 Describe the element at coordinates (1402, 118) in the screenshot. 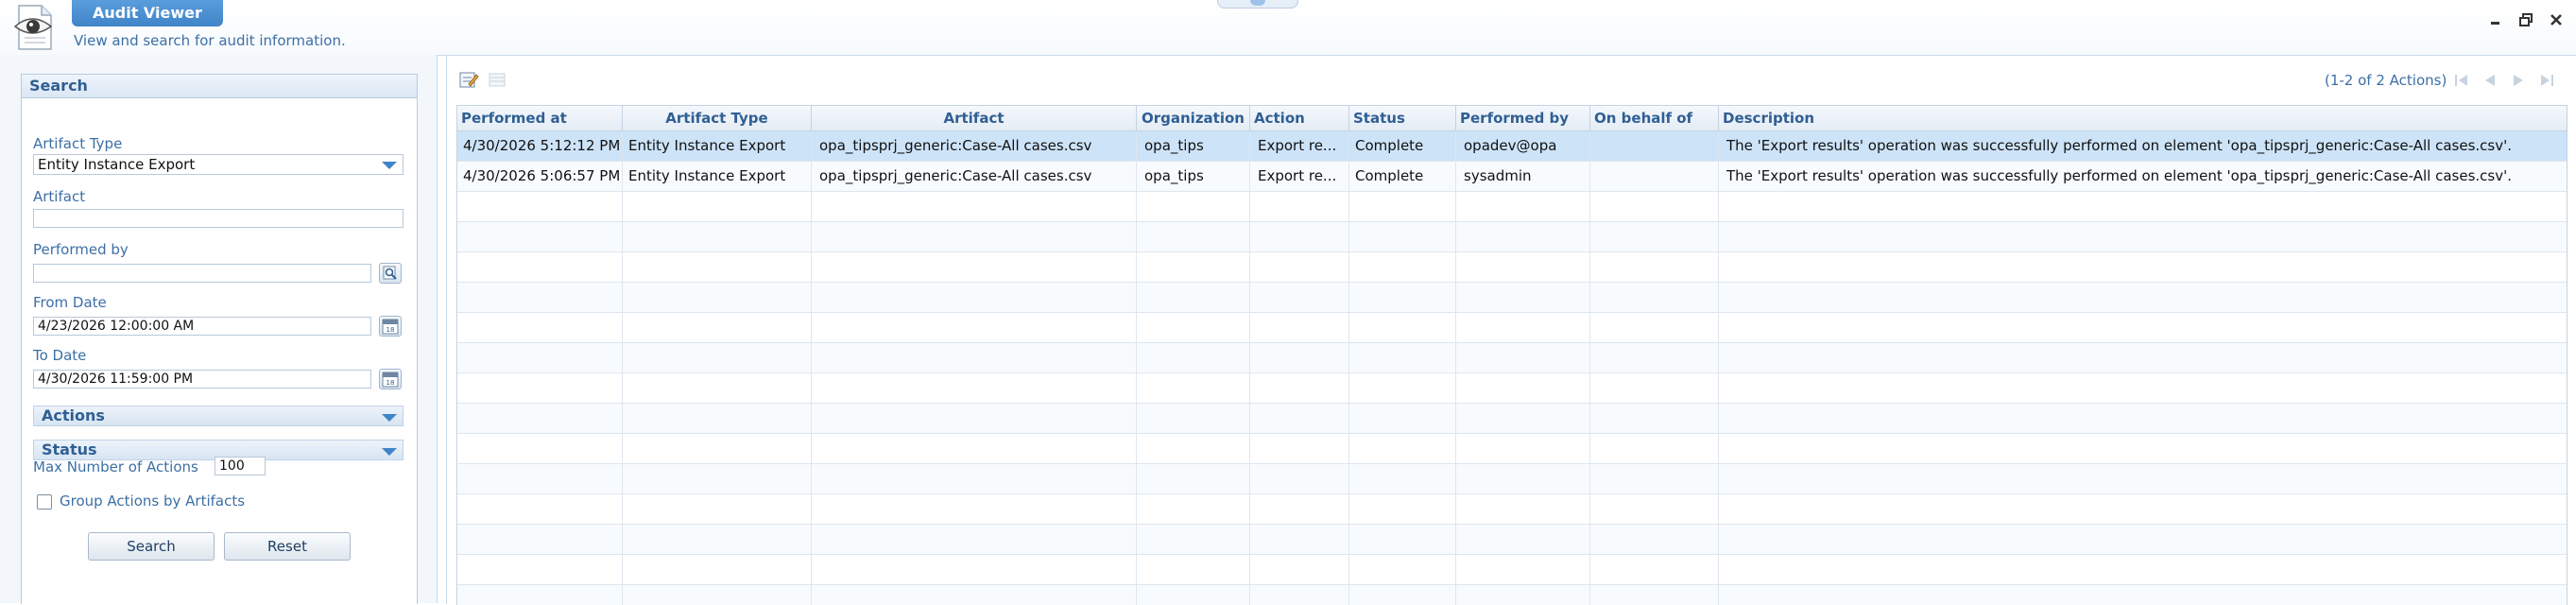

I see `column-status: Status` at that location.